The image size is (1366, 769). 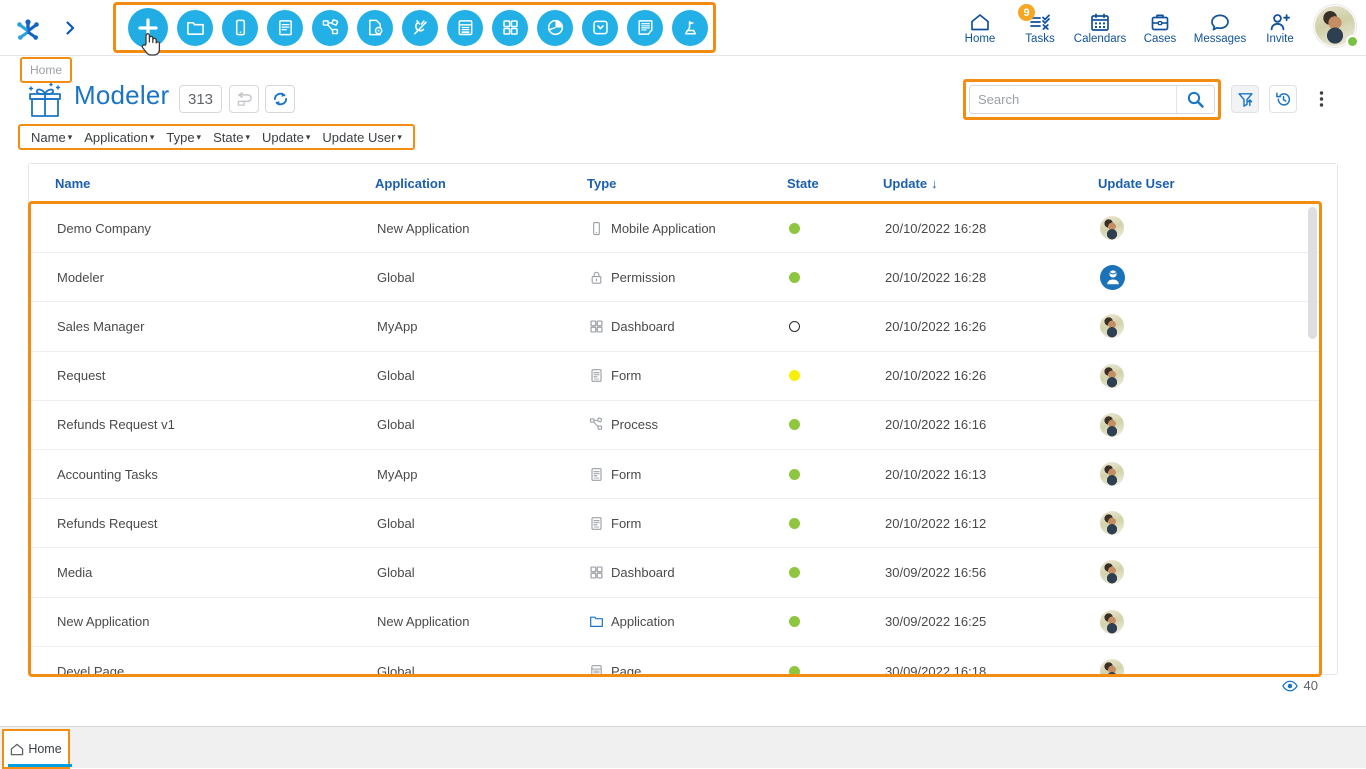 I want to click on filter-chip-application: Application ▾, so click(x=119, y=137).